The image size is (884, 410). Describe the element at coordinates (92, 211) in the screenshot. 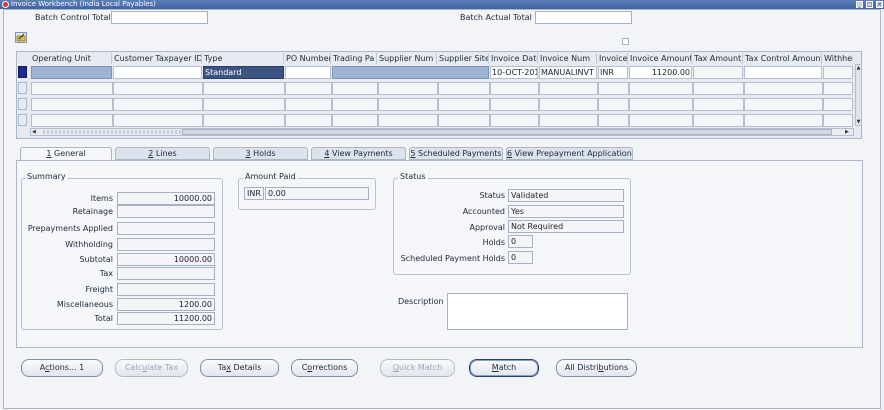

I see `retainage-label: Retainage` at that location.